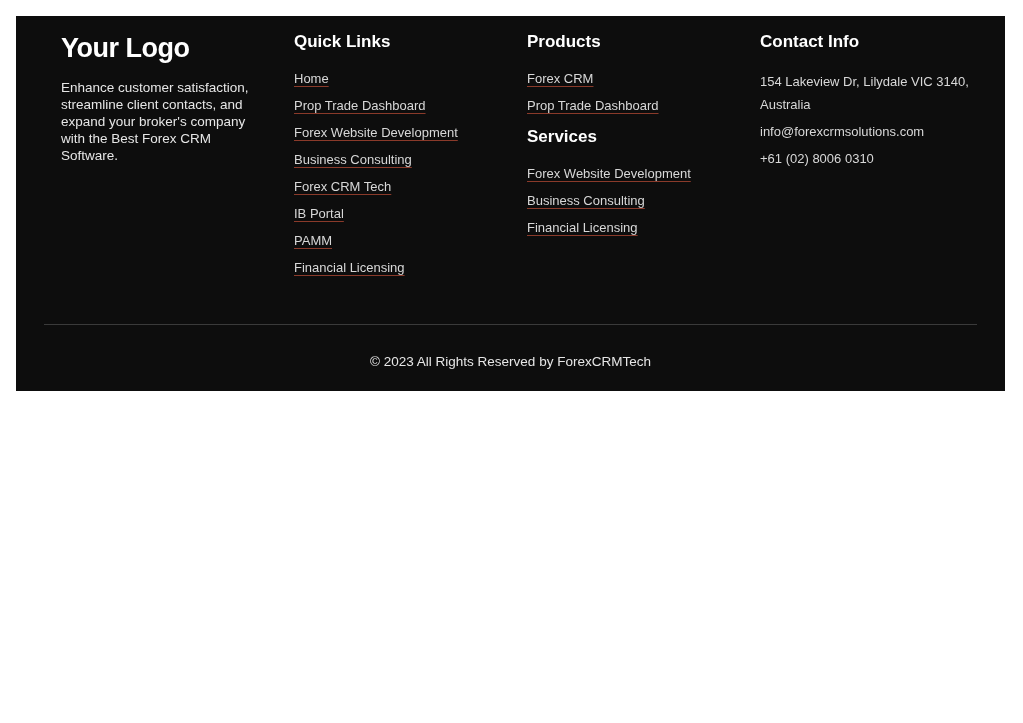  I want to click on footer-link: IB Portal, so click(319, 214).